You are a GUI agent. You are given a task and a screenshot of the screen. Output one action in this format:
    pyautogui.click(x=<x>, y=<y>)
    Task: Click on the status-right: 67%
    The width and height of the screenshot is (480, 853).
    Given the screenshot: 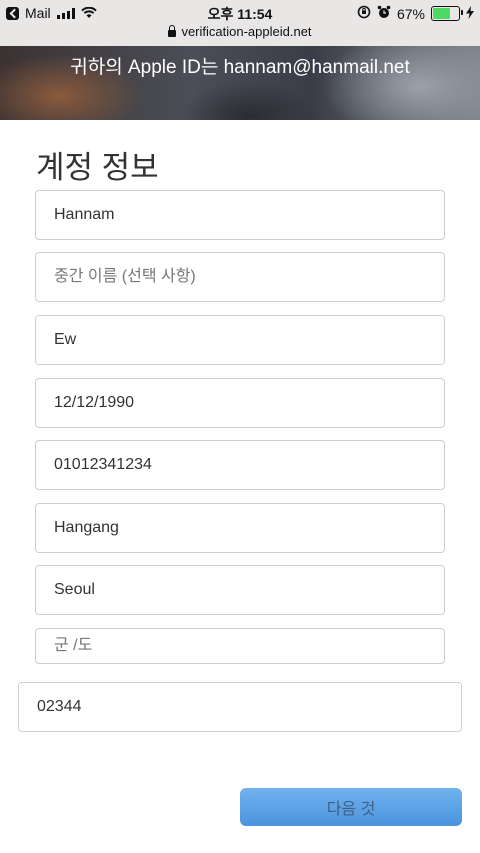 What is the action you would take?
    pyautogui.click(x=415, y=13)
    